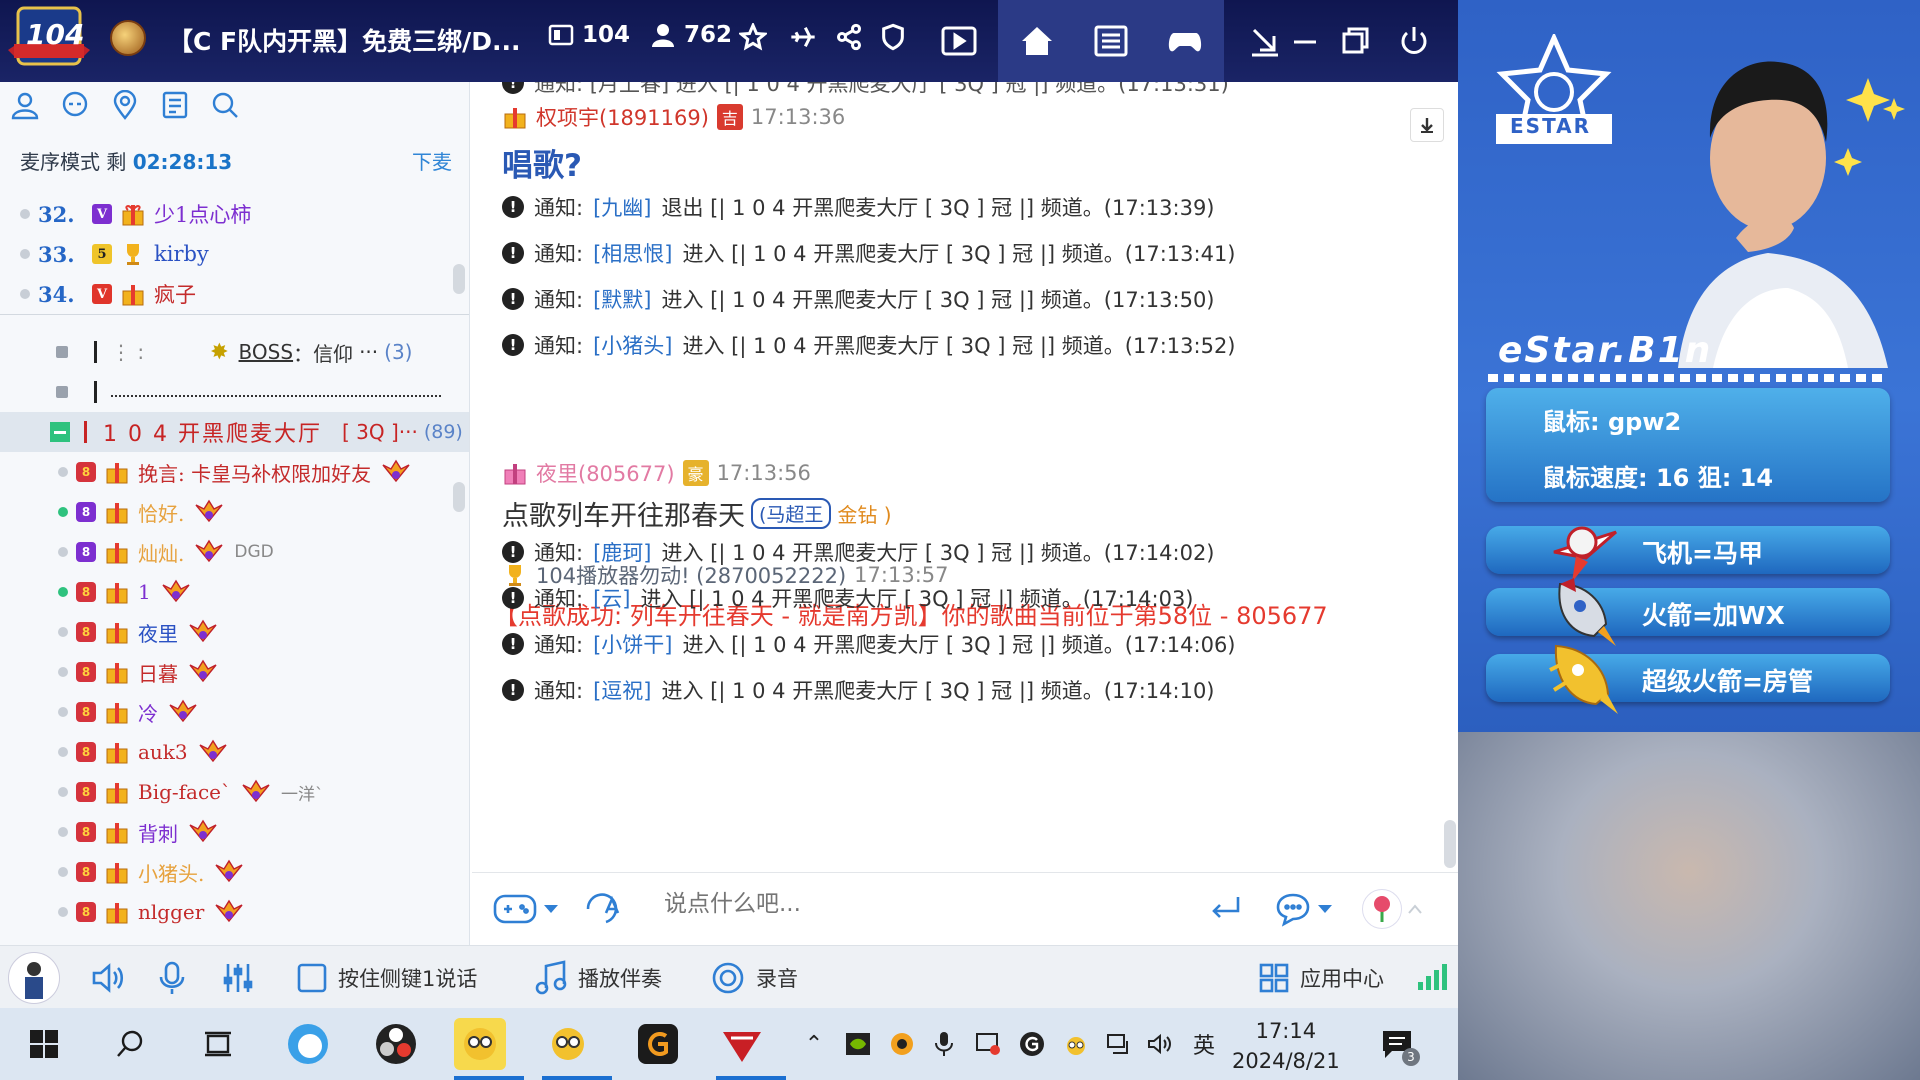 This screenshot has width=1920, height=1080. Describe the element at coordinates (333, 353) in the screenshot. I see `sub-channel-text: 信仰` at that location.